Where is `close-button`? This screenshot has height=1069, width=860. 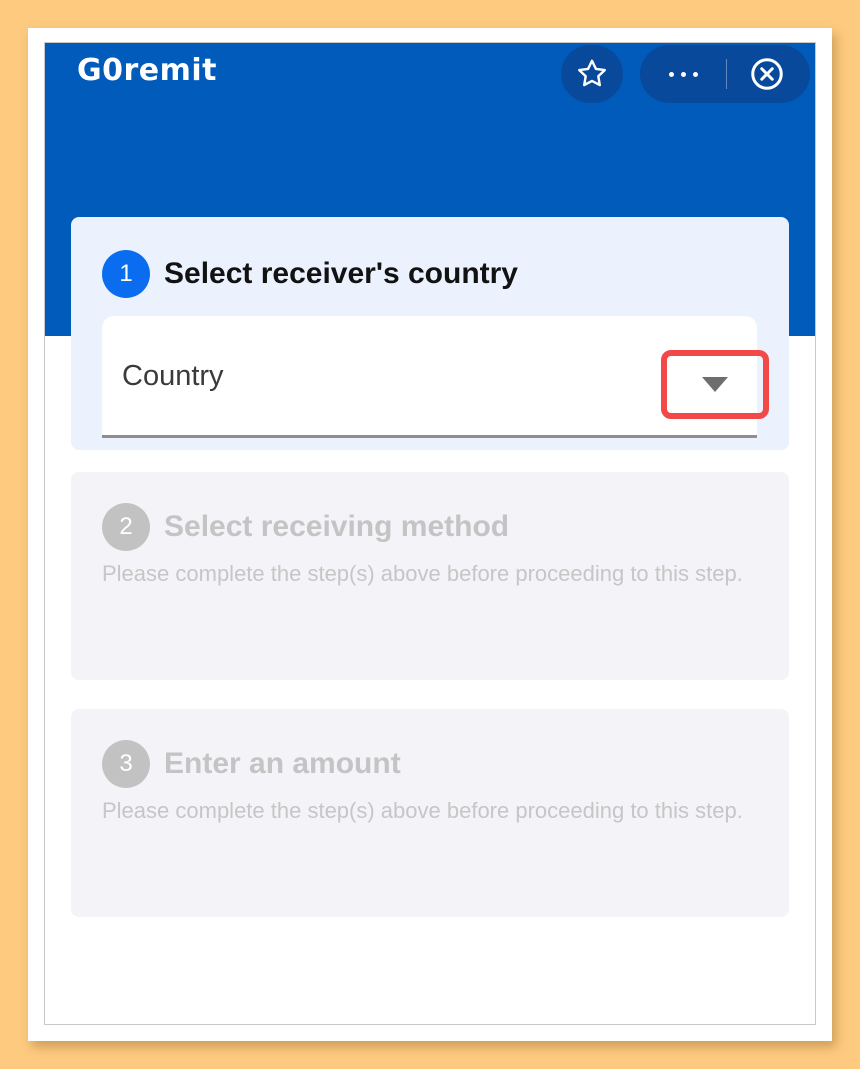
close-button is located at coordinates (767, 74).